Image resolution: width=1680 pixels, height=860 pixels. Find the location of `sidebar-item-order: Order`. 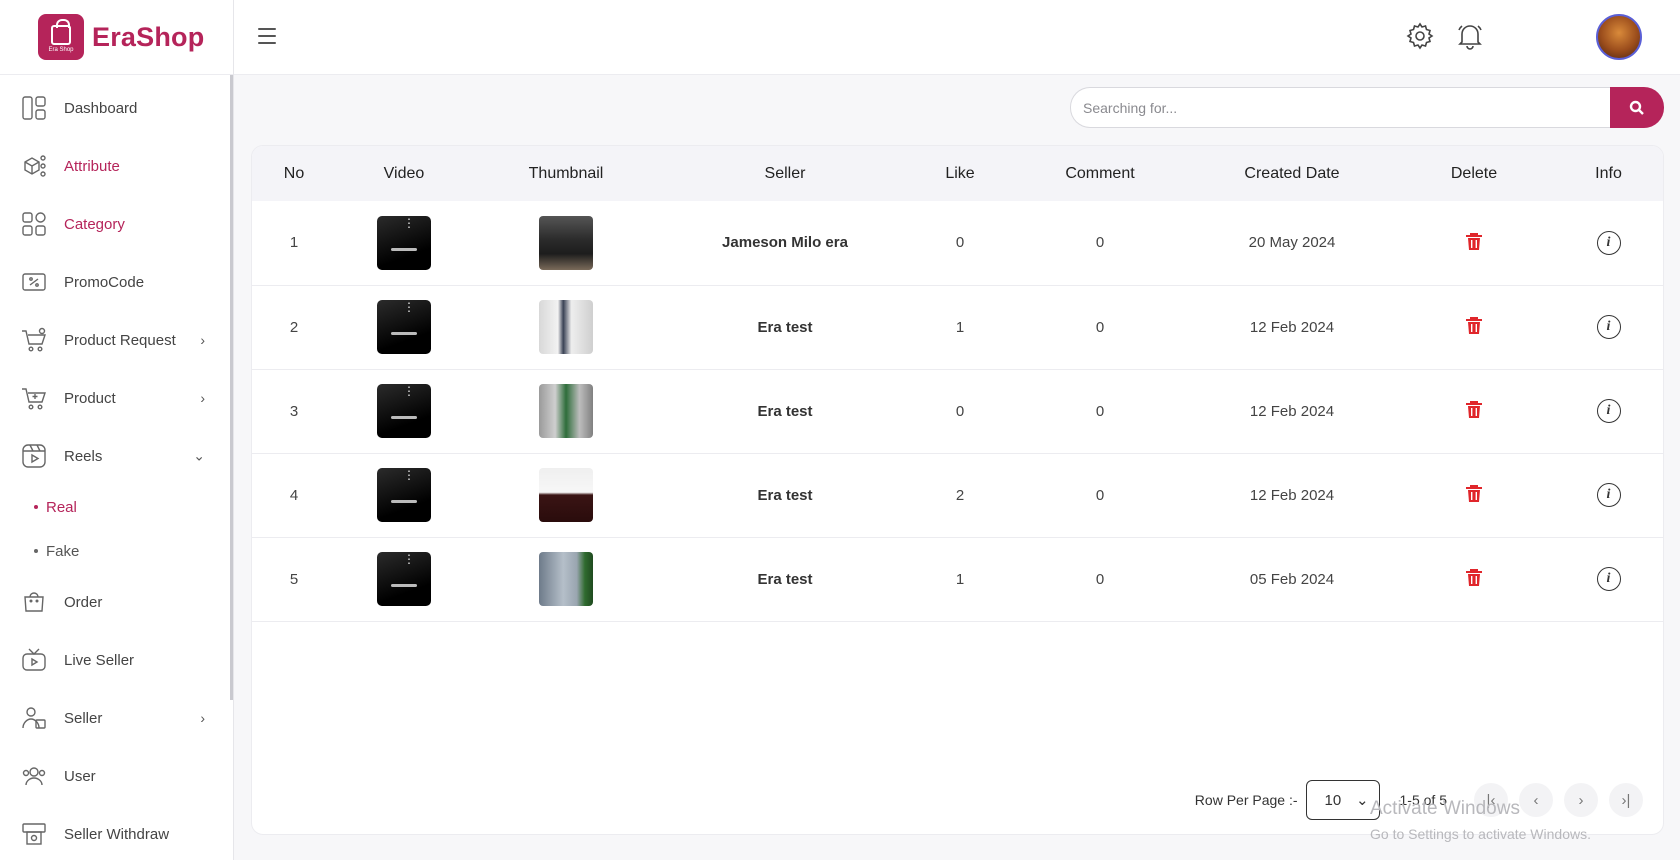

sidebar-item-order: Order is located at coordinates (116, 602).